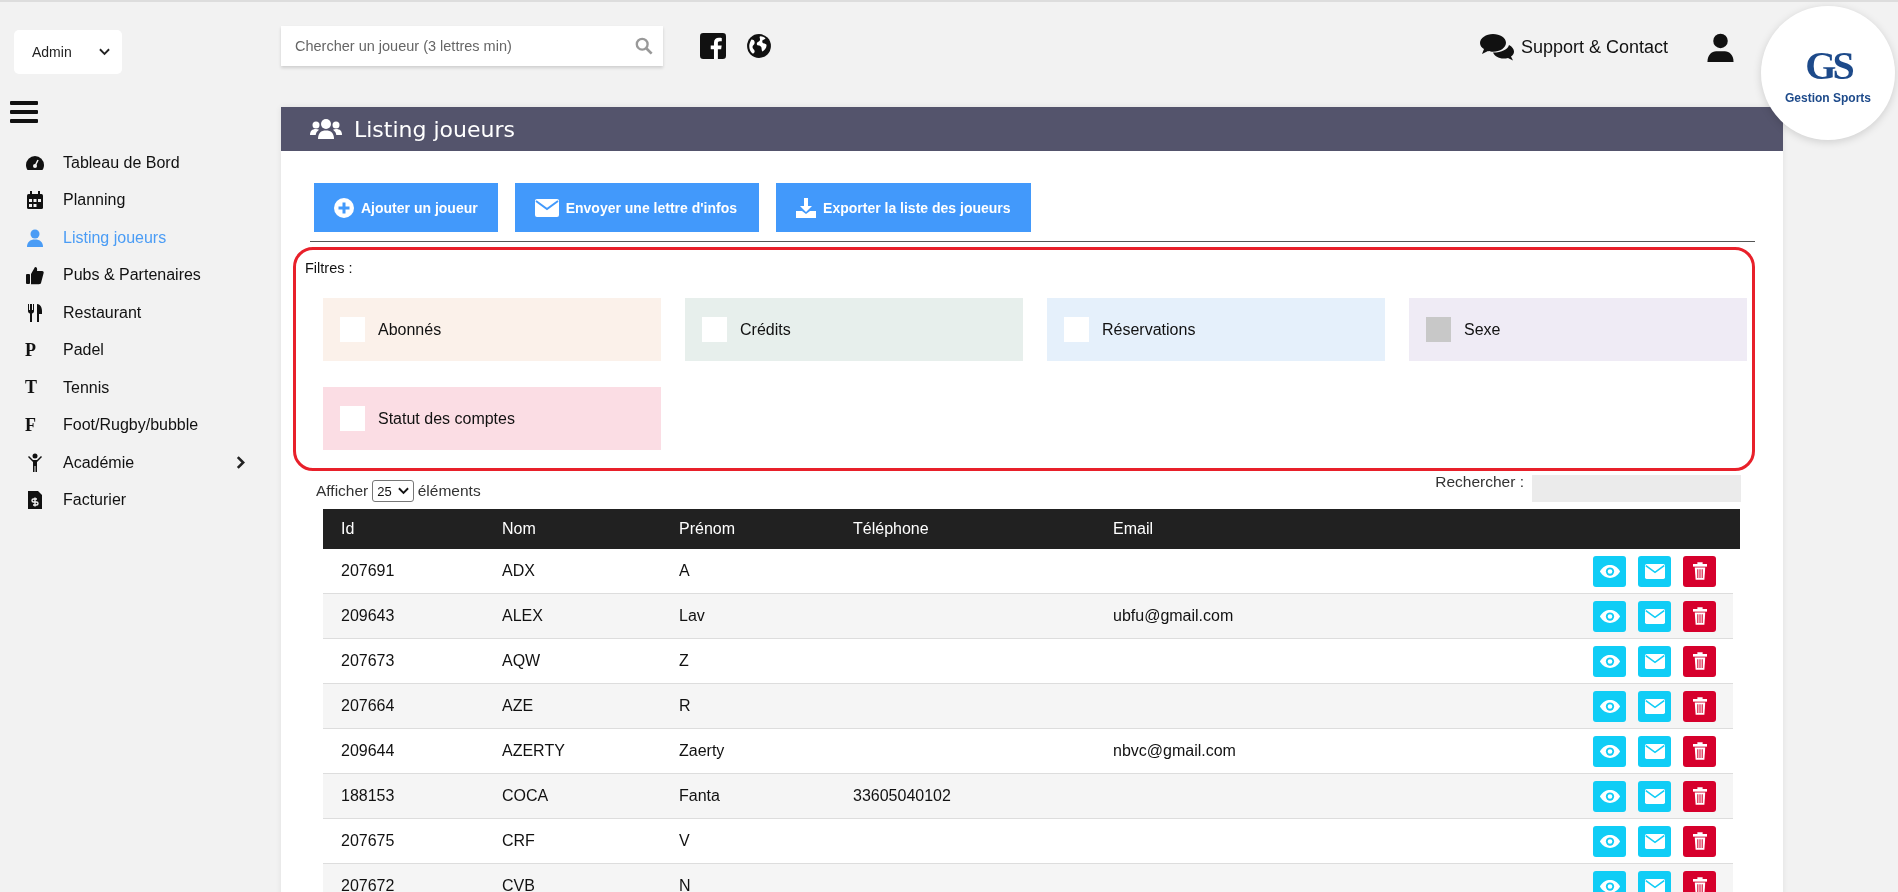 This screenshot has width=1898, height=892. Describe the element at coordinates (129, 275) in the screenshot. I see `sidebar-item: Pubs & Partenaires` at that location.